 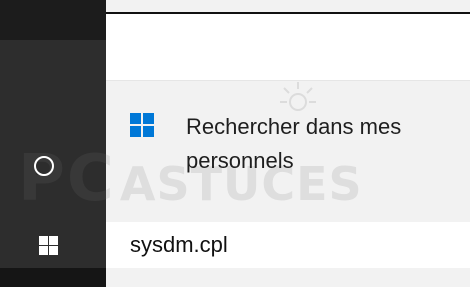 I want to click on search-box: sysdm.cpl, so click(x=288, y=245).